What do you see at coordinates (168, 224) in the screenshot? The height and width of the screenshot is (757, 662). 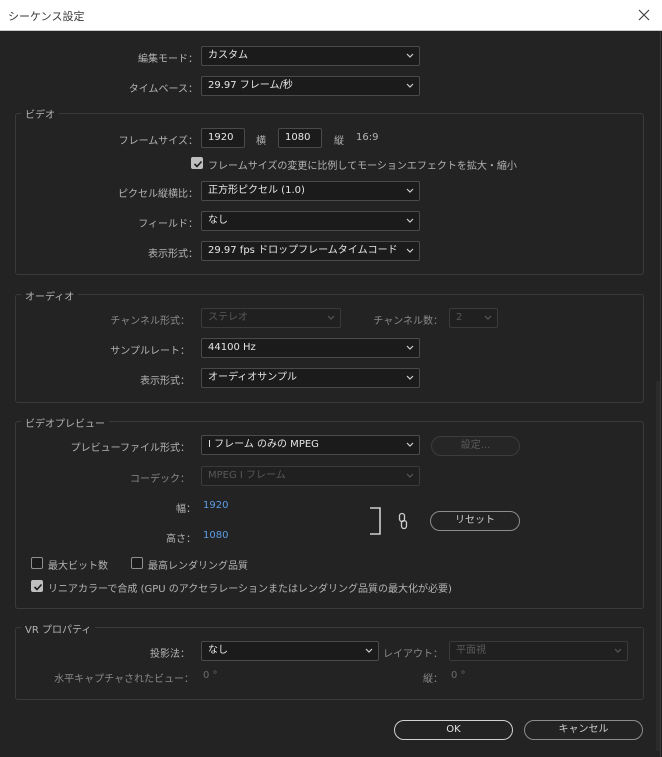 I see `fields-label: フィールド：` at bounding box center [168, 224].